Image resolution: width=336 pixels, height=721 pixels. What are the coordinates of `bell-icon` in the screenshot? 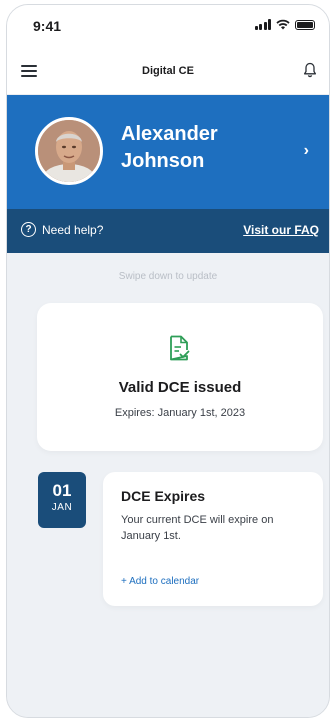 It's located at (310, 70).